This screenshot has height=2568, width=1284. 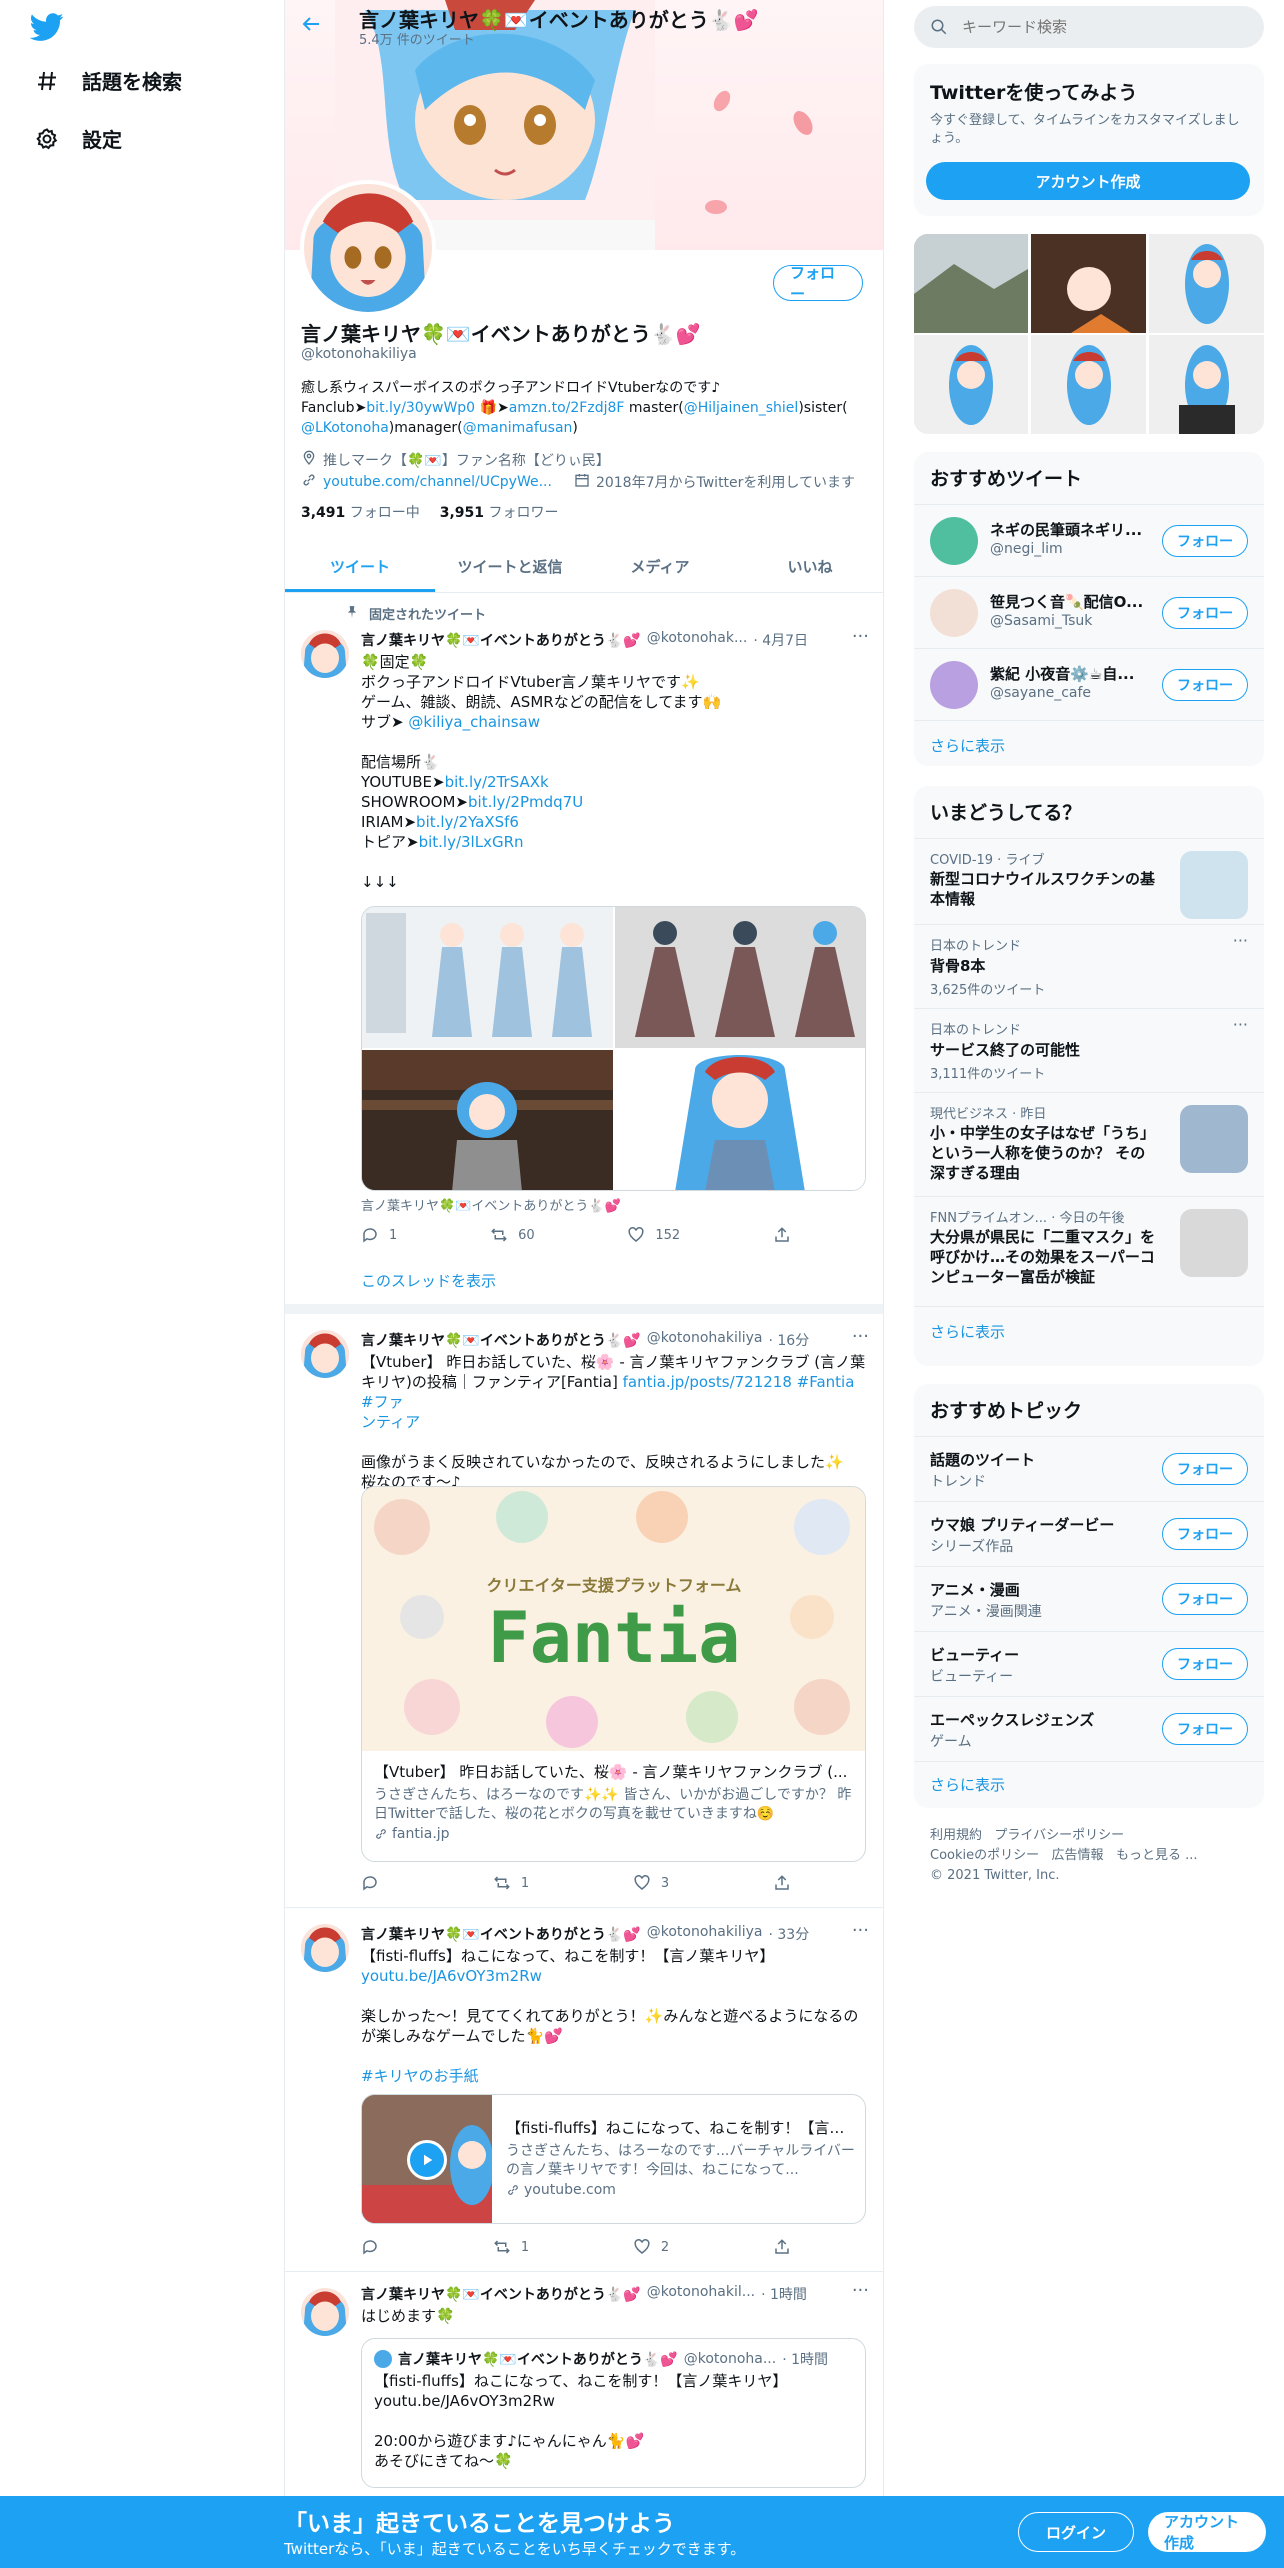 What do you see at coordinates (497, 782) in the screenshot?
I see `youtube-link: bit.ly/2TrSAXk` at bounding box center [497, 782].